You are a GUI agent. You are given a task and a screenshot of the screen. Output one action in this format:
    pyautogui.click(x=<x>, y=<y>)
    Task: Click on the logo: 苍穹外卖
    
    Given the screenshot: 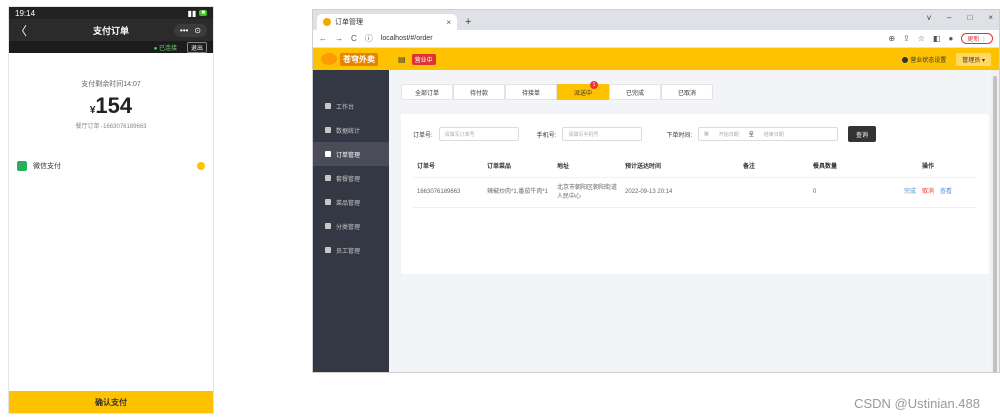 What is the action you would take?
    pyautogui.click(x=349, y=59)
    